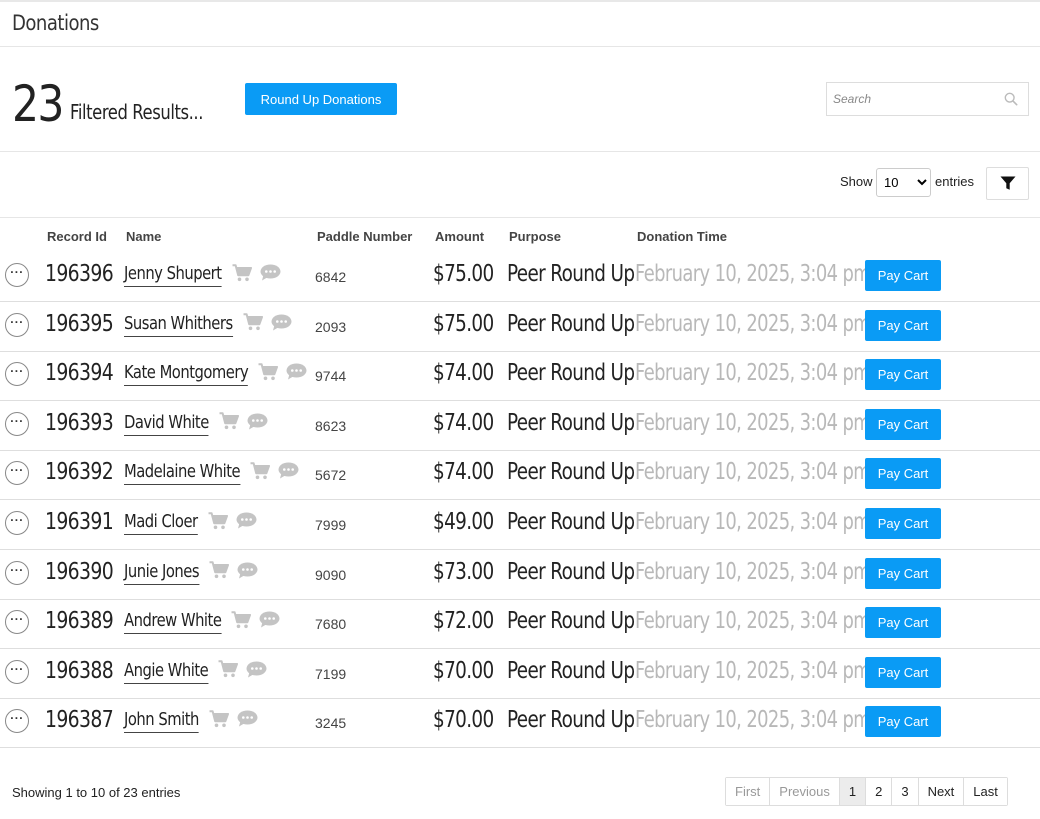  Describe the element at coordinates (878, 791) in the screenshot. I see `page-2-button: 2` at that location.